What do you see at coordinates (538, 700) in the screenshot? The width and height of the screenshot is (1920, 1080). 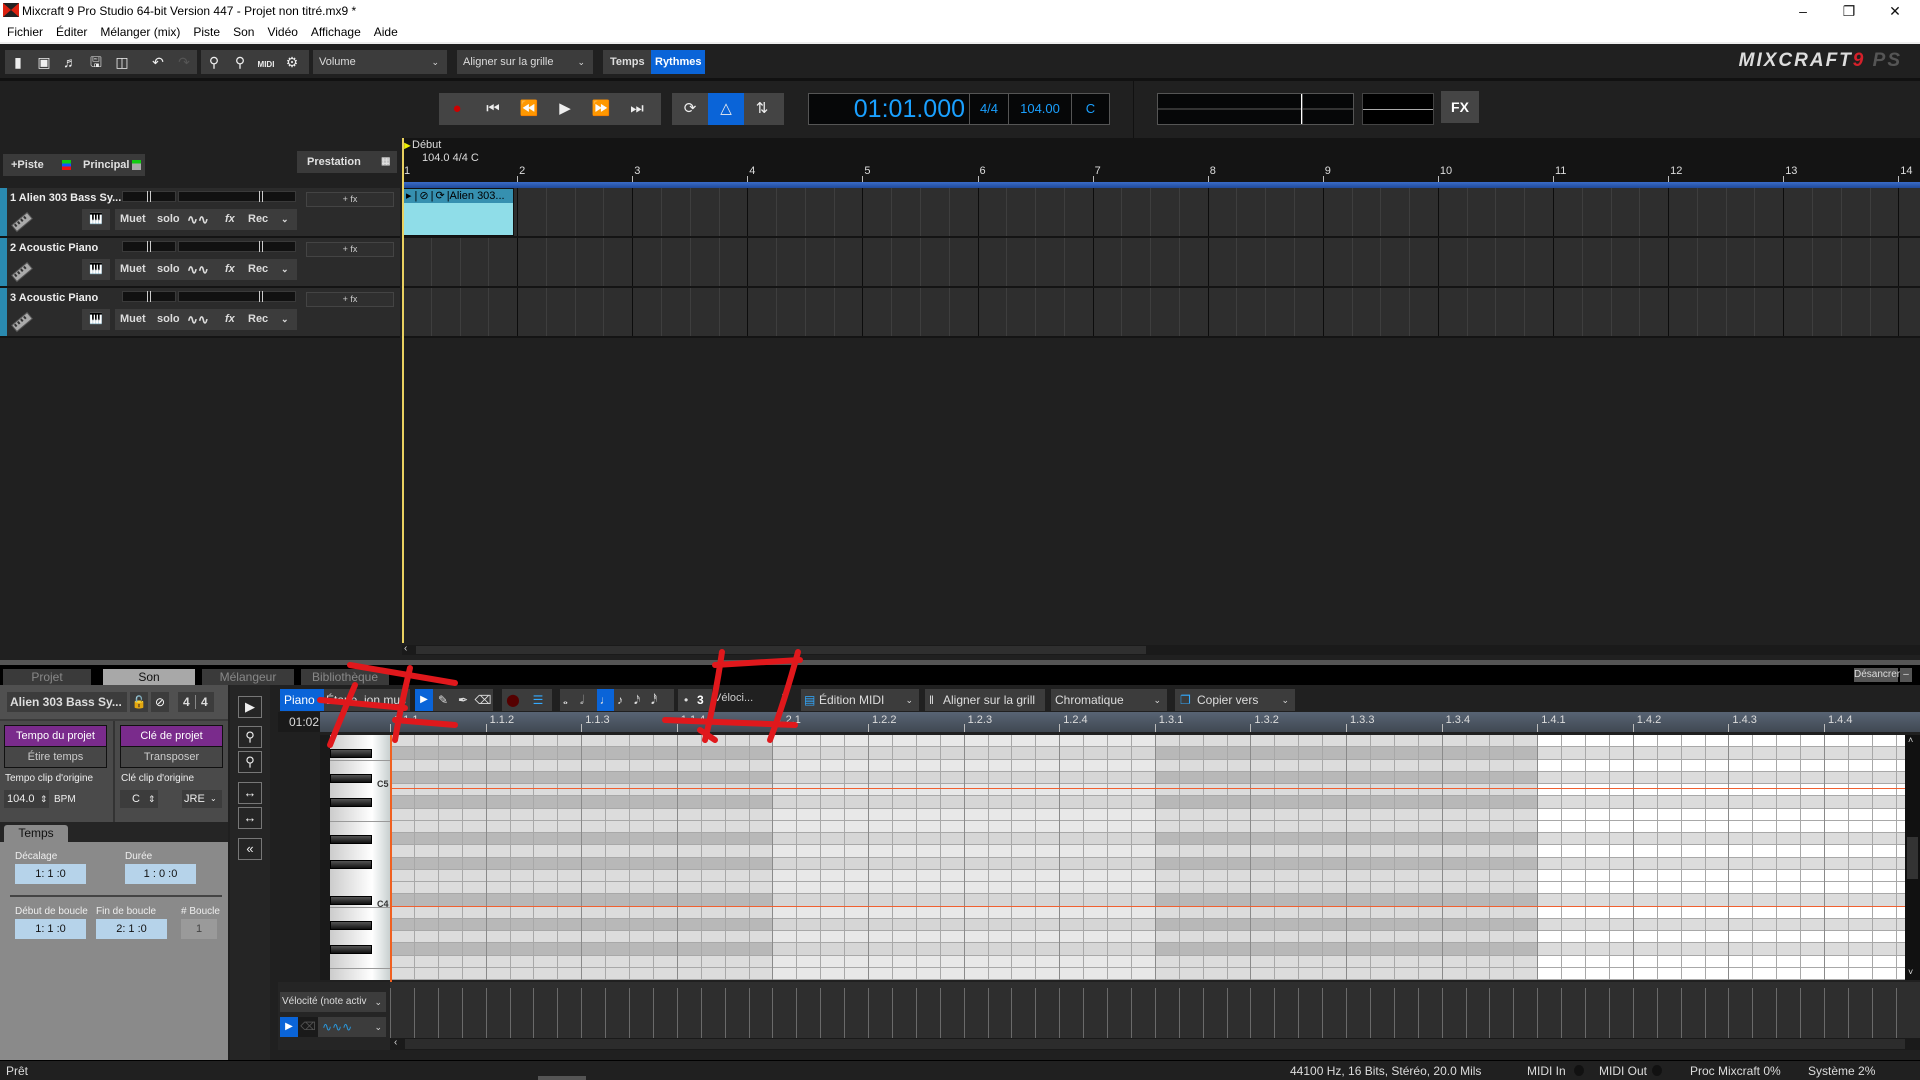 I see `quantize-icon: ☰` at bounding box center [538, 700].